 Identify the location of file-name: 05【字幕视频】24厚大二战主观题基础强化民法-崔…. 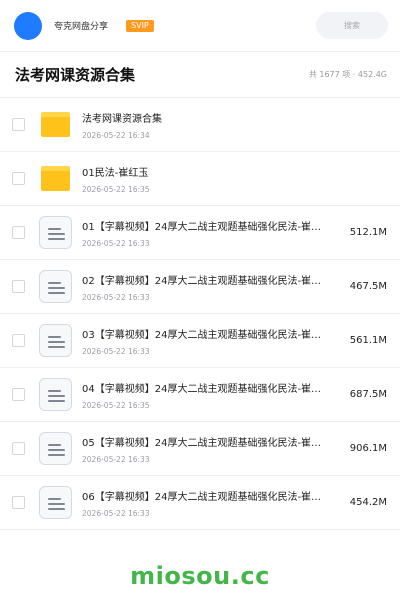
(212, 441).